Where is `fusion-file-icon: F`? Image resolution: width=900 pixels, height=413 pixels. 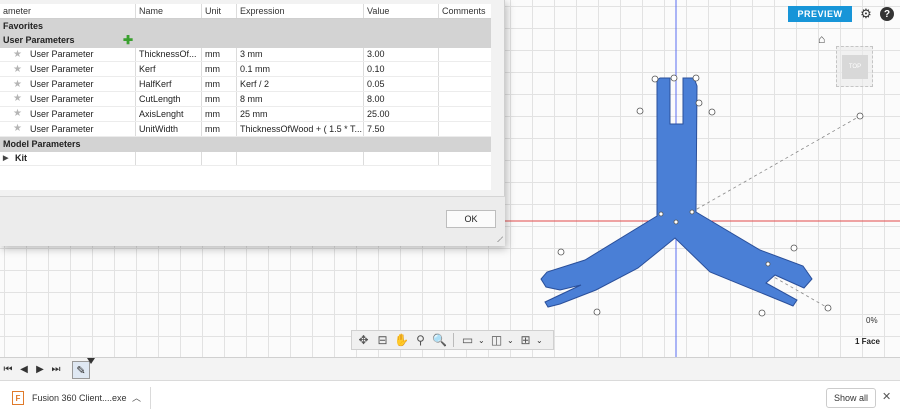 fusion-file-icon: F is located at coordinates (18, 398).